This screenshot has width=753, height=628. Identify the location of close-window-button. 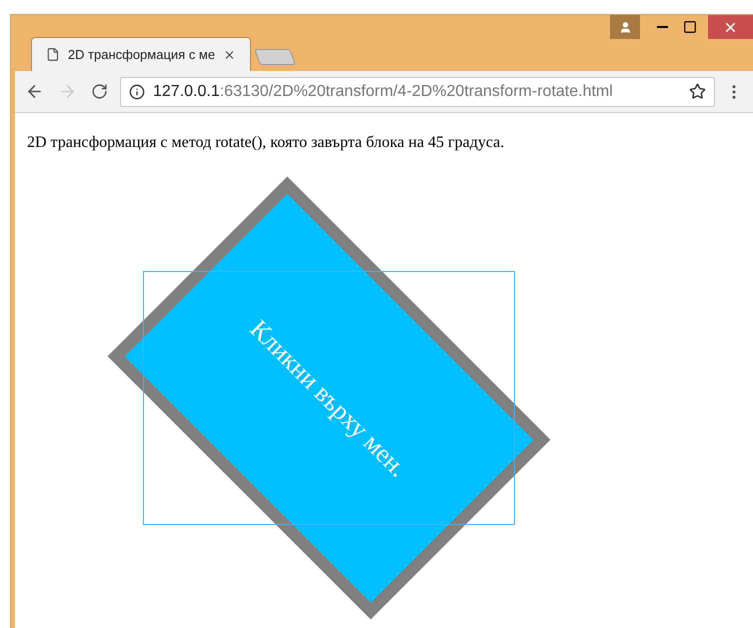
(730, 27).